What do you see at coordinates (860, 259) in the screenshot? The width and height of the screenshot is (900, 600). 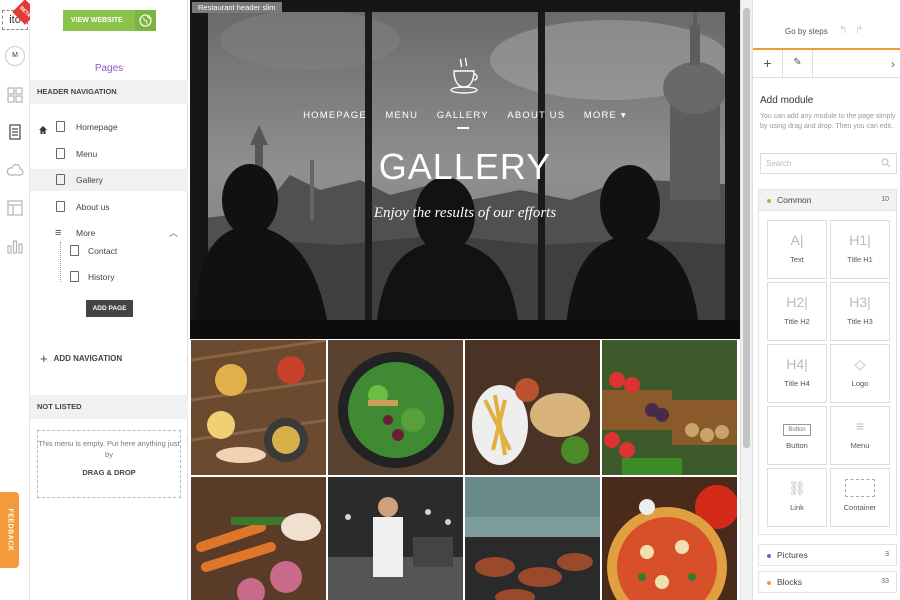 I see `module-label: Title H1` at bounding box center [860, 259].